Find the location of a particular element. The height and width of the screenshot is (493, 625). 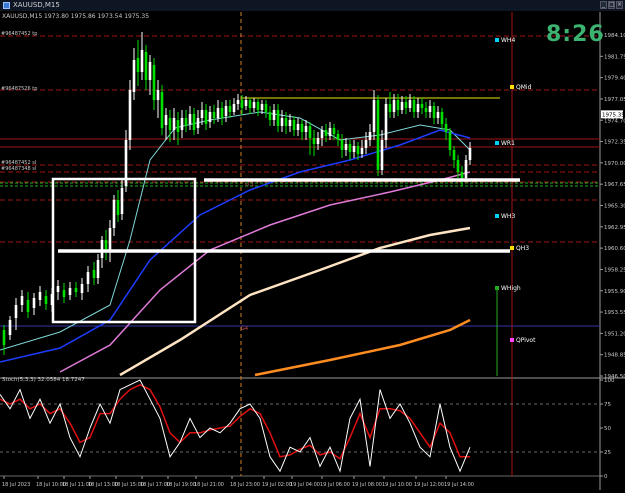

order-label: #96487348 sl is located at coordinates (18, 169).